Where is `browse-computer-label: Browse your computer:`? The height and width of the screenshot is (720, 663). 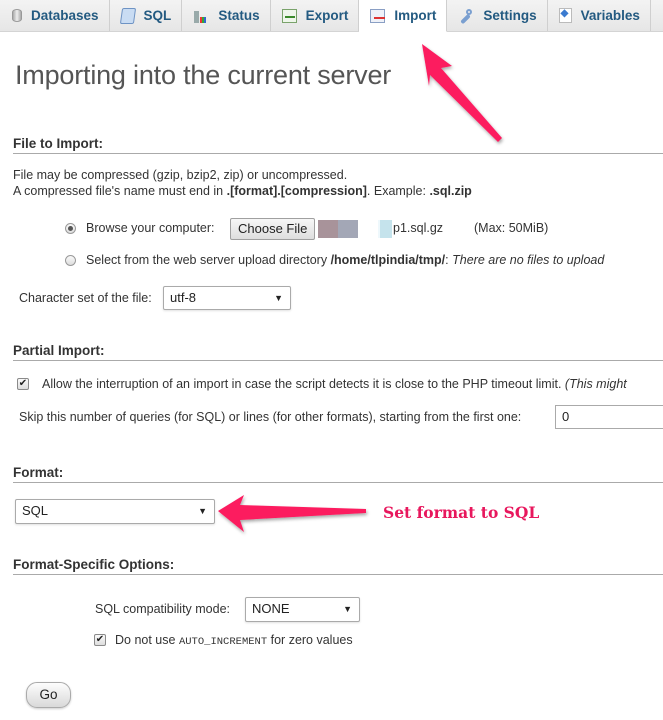 browse-computer-label: Browse your computer: is located at coordinates (150, 228).